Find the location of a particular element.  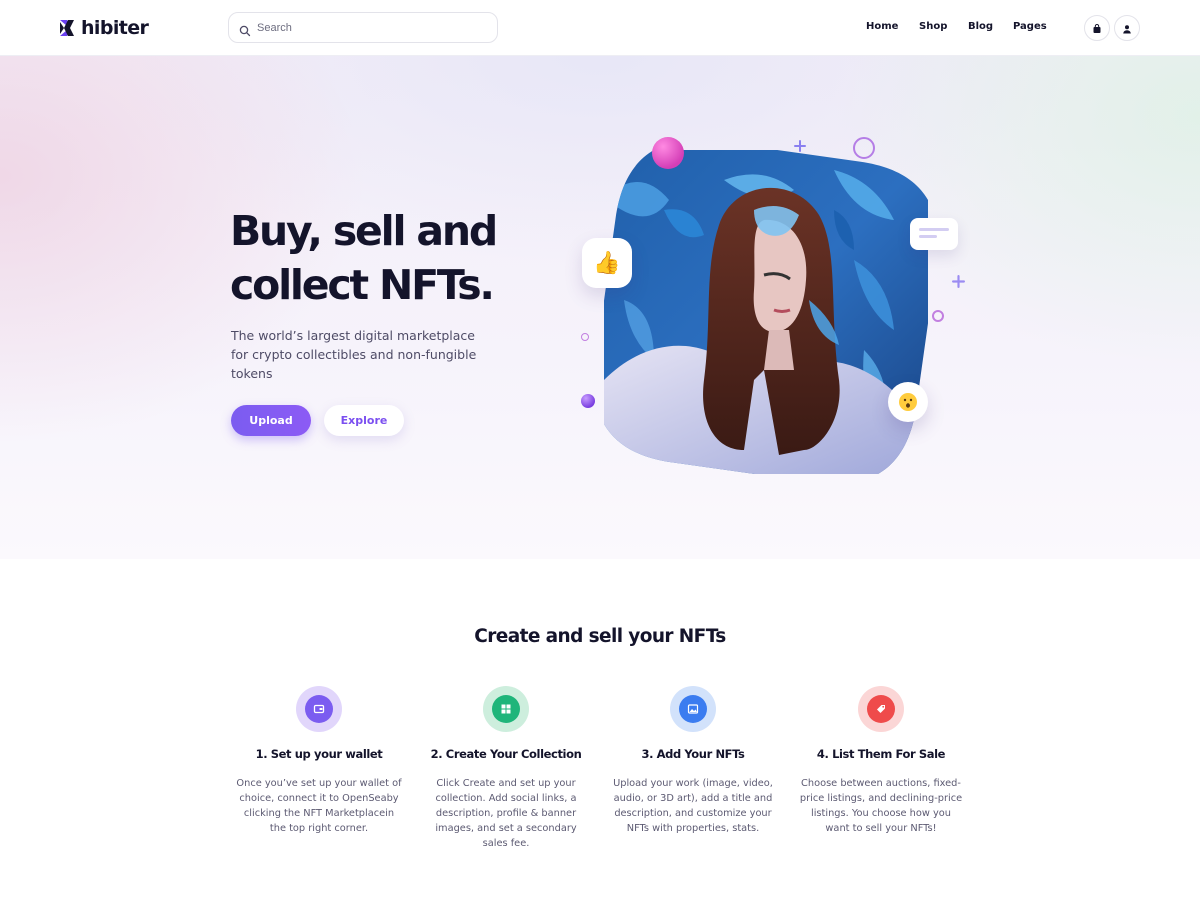

search-icon is located at coordinates (245, 29).